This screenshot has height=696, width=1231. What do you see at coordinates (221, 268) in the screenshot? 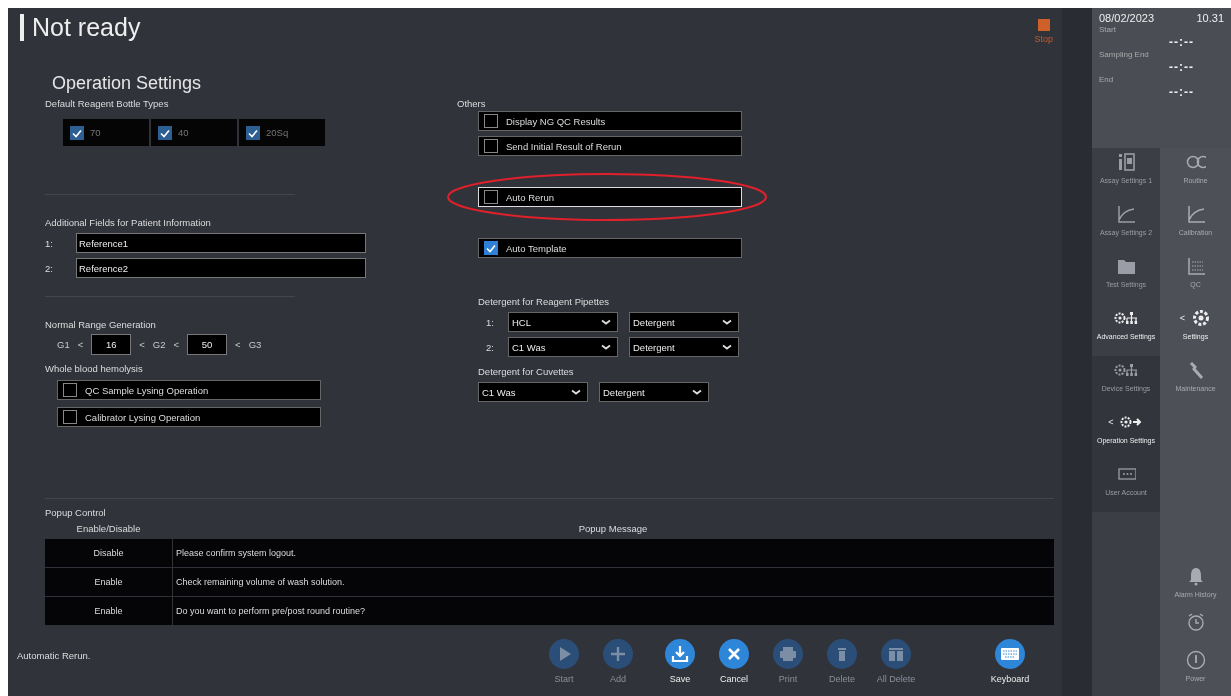
I see `text-field: Reference2` at bounding box center [221, 268].